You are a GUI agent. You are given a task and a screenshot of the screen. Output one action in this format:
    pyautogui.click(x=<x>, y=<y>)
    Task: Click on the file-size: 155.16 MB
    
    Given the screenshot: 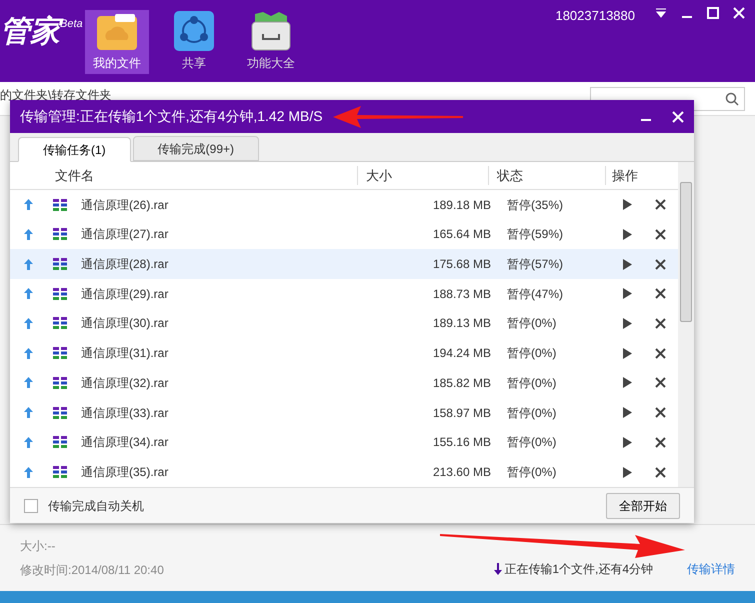 What is the action you would take?
    pyautogui.click(x=461, y=443)
    